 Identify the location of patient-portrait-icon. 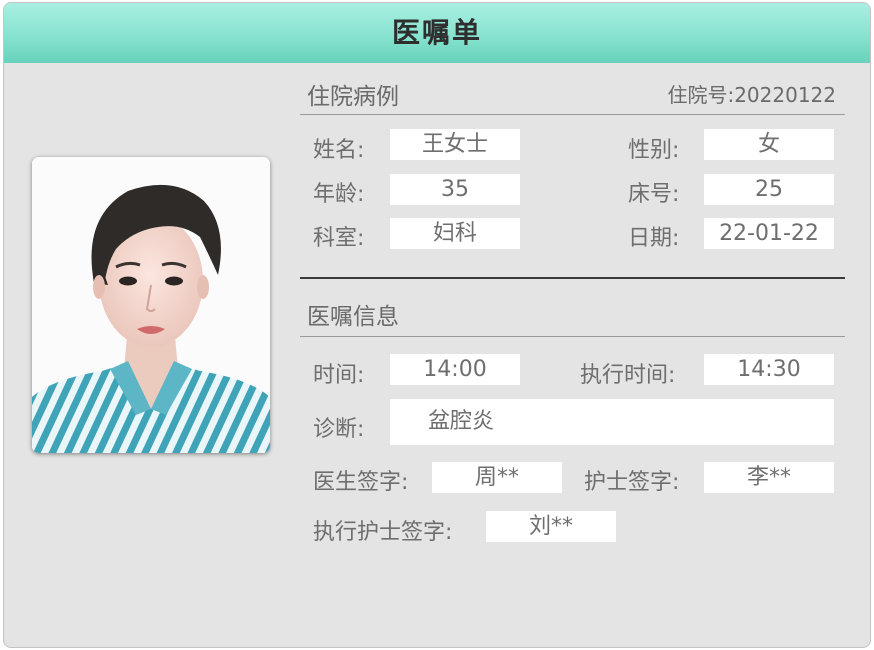
(151, 305).